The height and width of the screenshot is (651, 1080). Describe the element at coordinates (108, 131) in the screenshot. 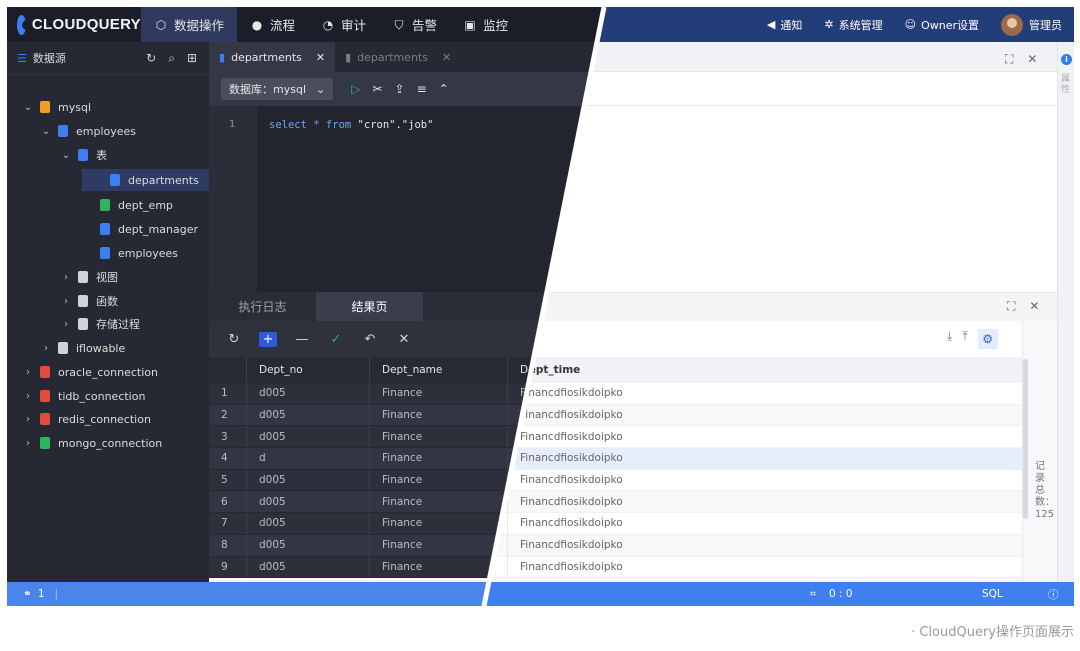

I see `tree-node: ⌄ employees` at that location.